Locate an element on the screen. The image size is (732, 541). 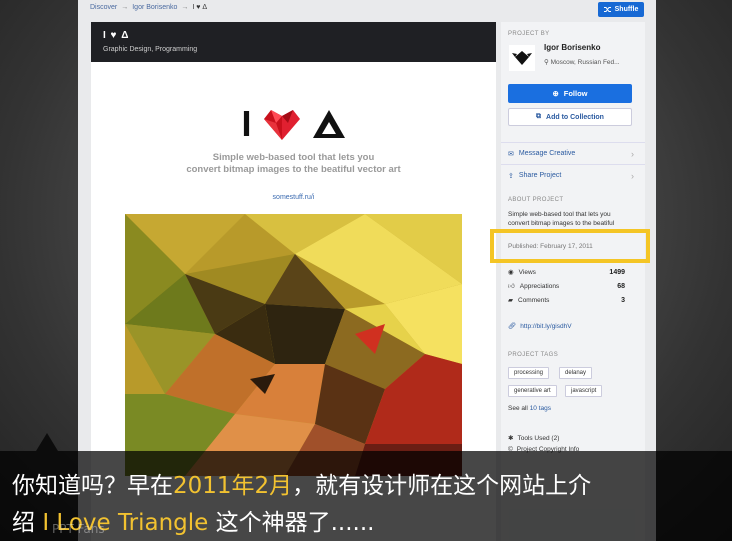
caption-text: 绍 is located at coordinates (27, 523).